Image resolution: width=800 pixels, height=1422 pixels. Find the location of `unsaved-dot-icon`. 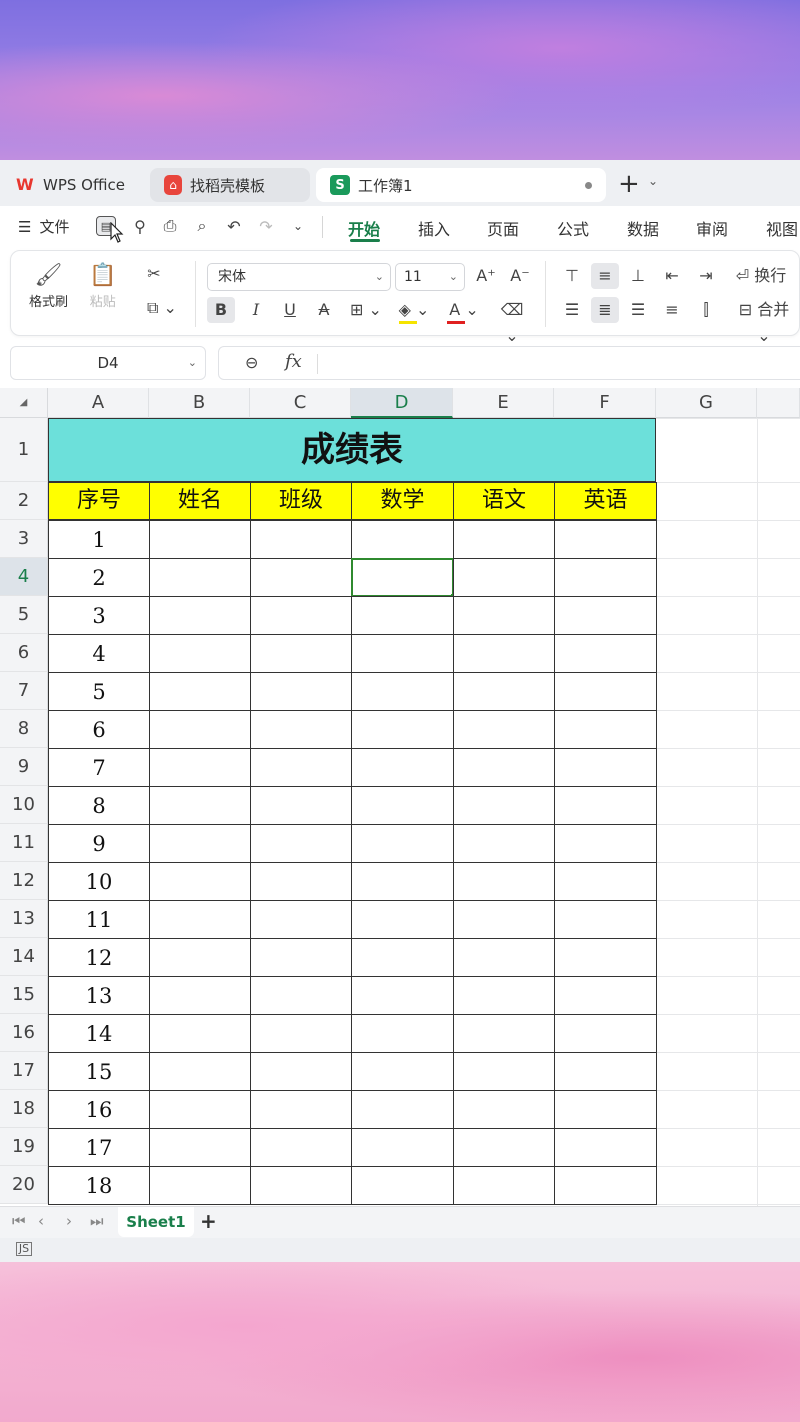

unsaved-dot-icon is located at coordinates (588, 185).